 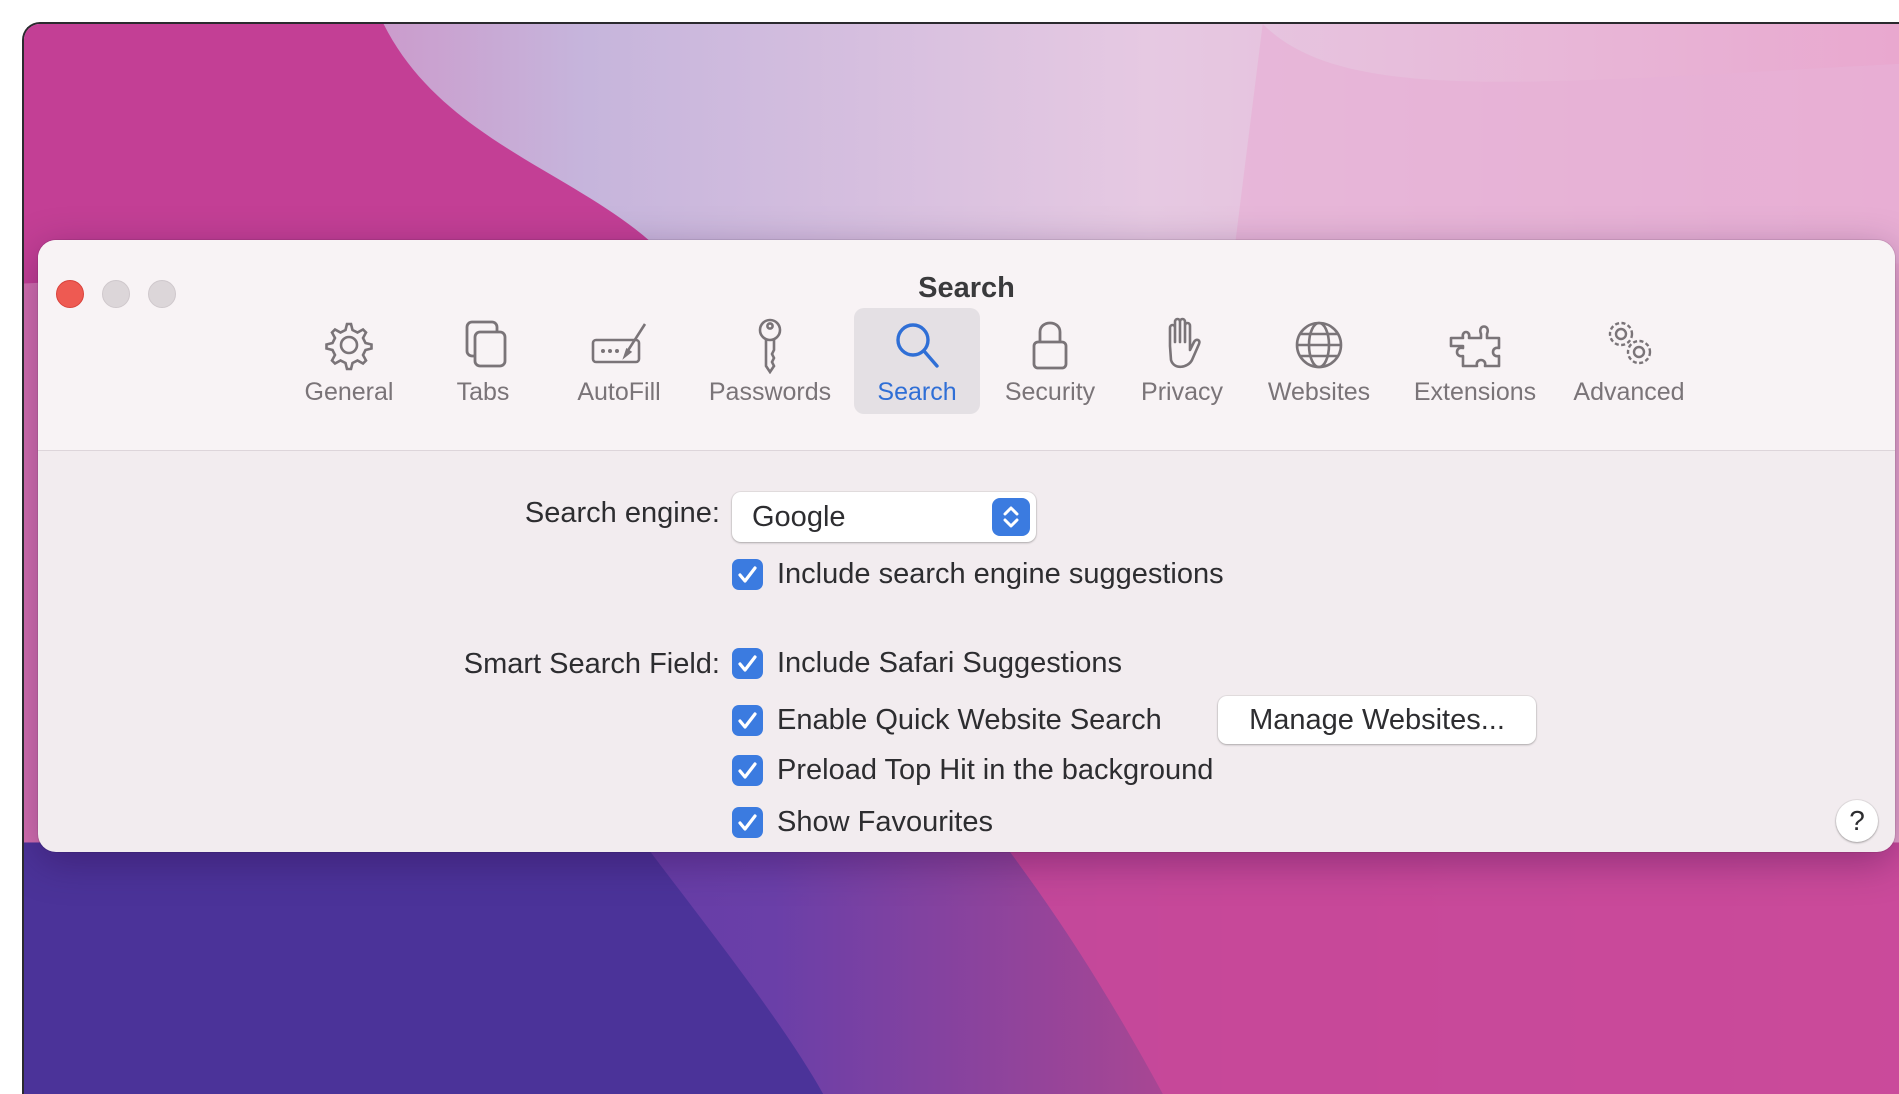 I want to click on puzzle-icon, so click(x=1475, y=346).